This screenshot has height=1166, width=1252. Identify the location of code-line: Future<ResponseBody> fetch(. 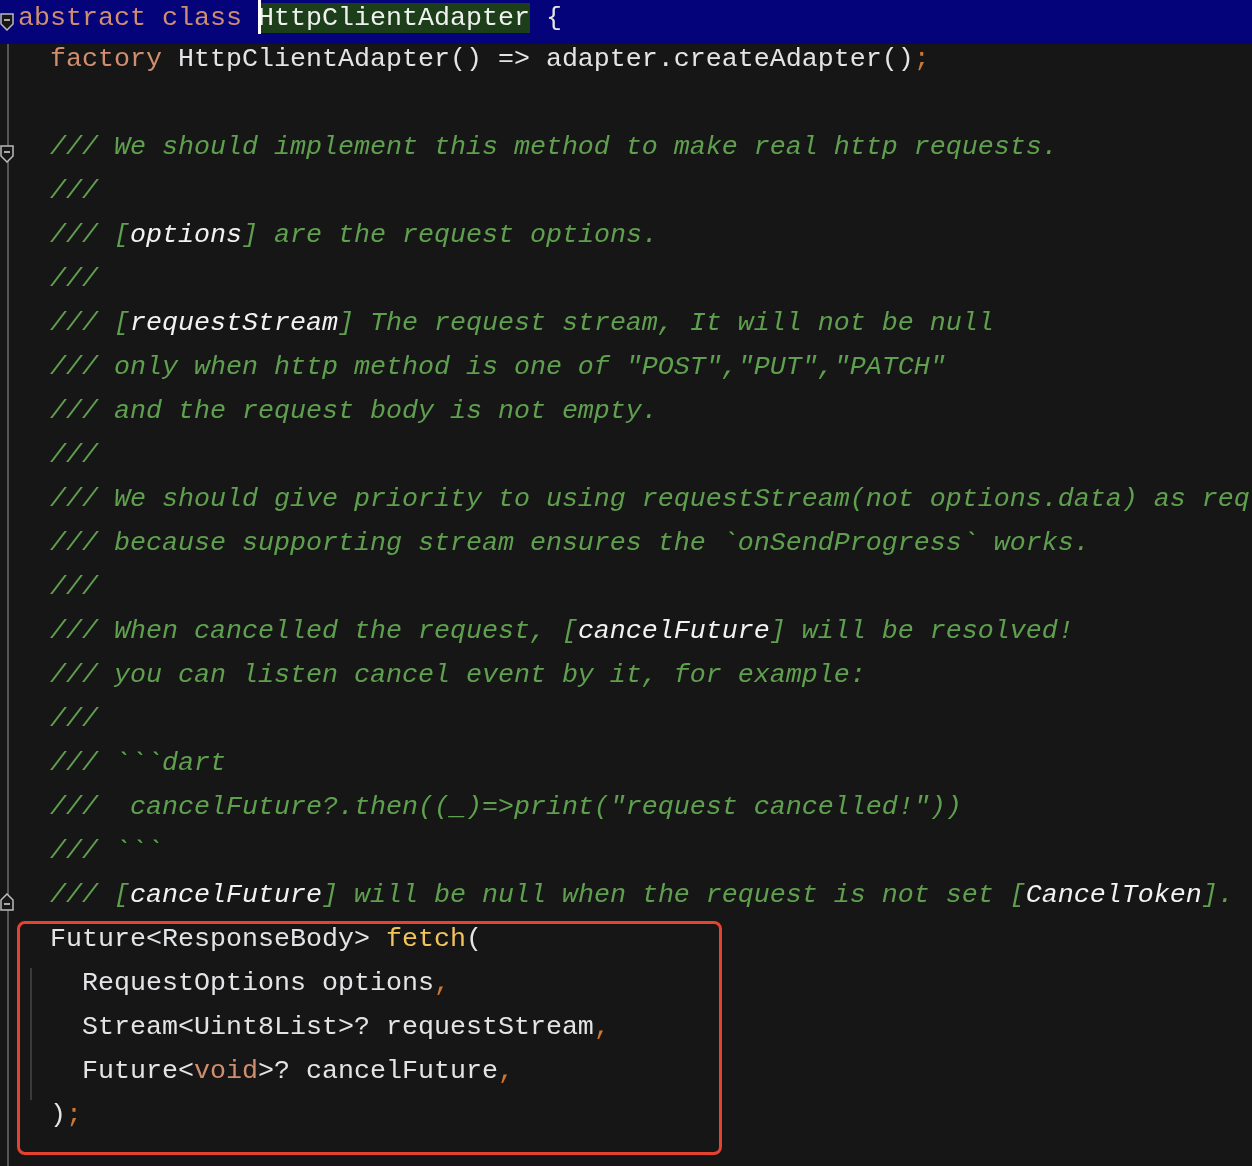
(266, 940).